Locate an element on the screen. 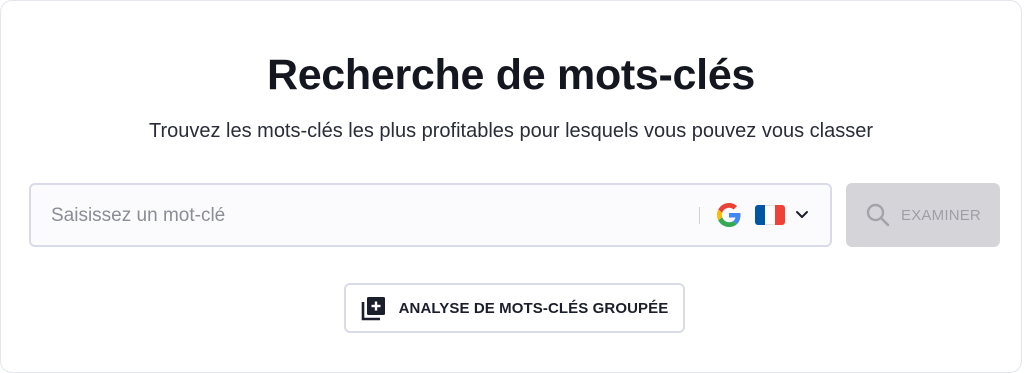  examine-button-label: EXAMINER is located at coordinates (941, 215).